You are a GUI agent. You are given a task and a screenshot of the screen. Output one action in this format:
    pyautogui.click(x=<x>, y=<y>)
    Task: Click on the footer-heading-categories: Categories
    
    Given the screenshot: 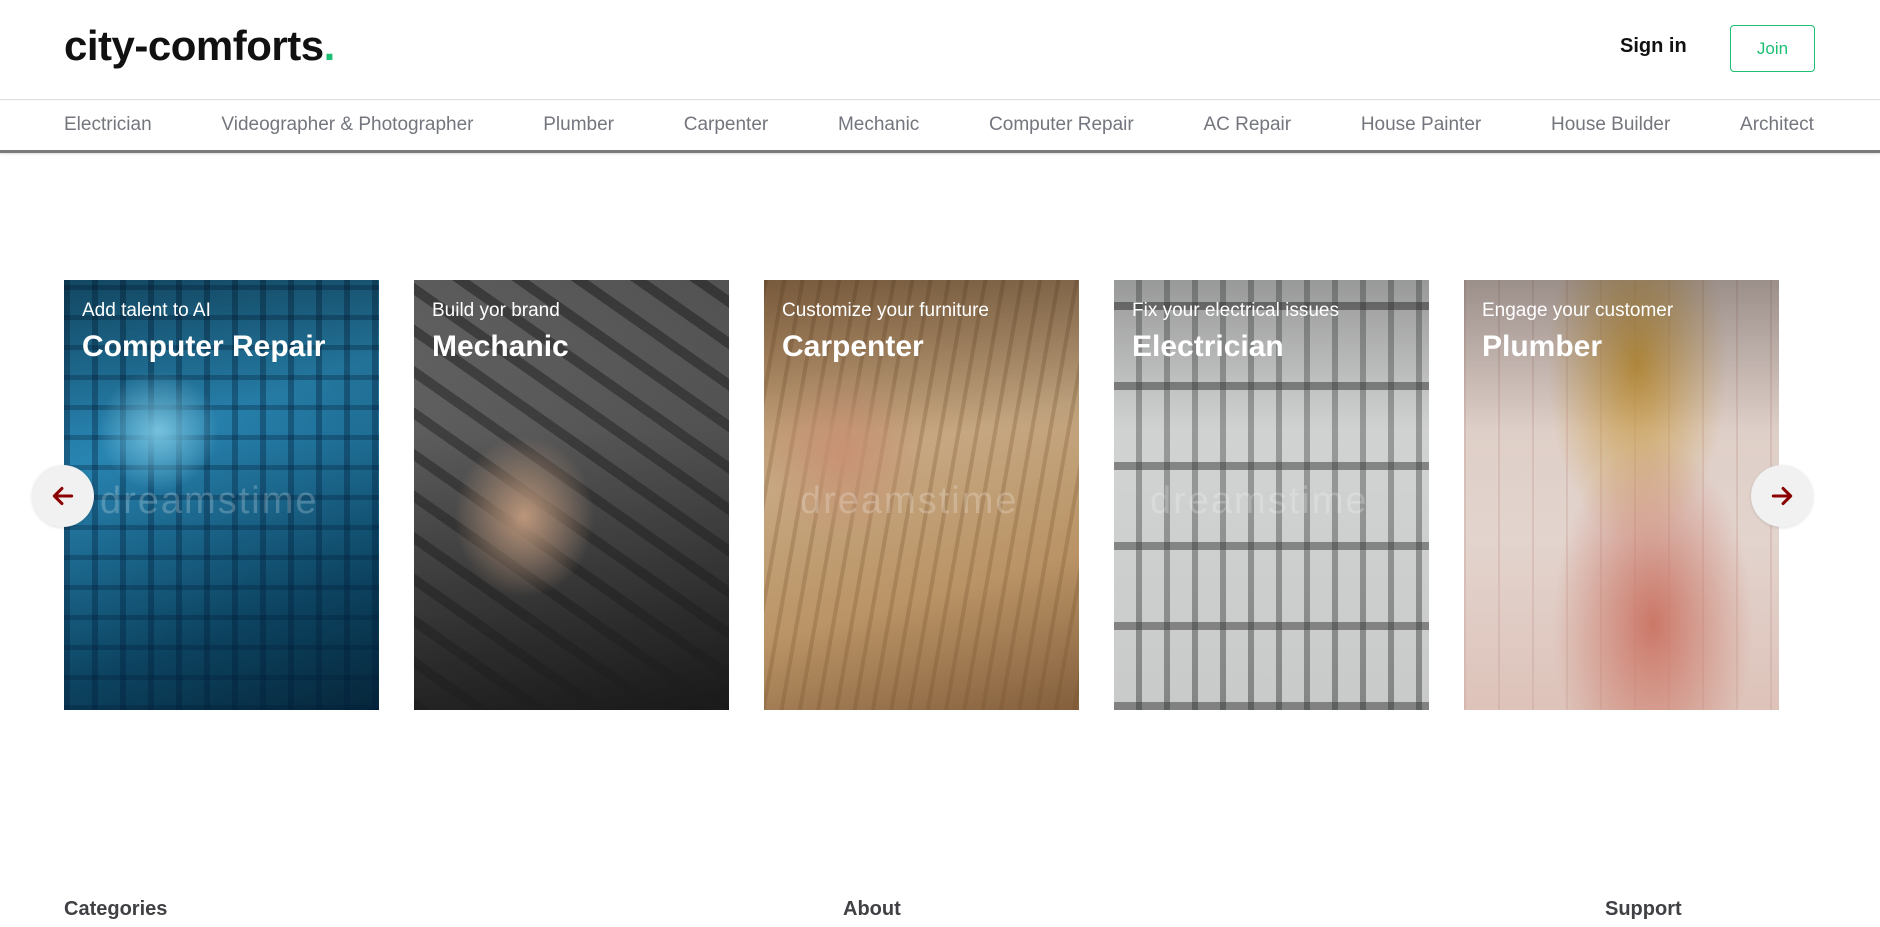 What is the action you would take?
    pyautogui.click(x=116, y=909)
    